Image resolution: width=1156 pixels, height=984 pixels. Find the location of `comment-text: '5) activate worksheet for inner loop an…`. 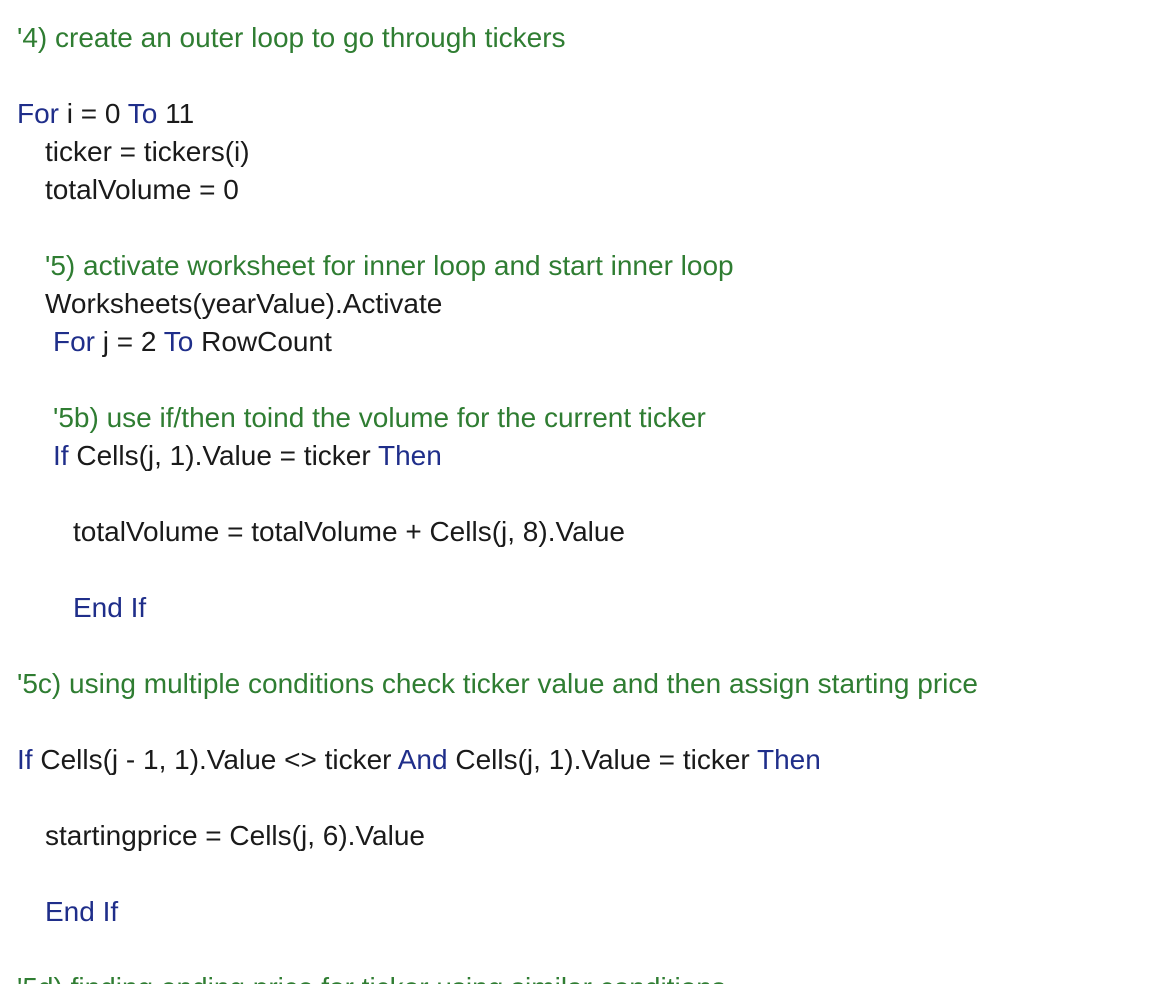

comment-text: '5) activate worksheet for inner loop an… is located at coordinates (389, 265).